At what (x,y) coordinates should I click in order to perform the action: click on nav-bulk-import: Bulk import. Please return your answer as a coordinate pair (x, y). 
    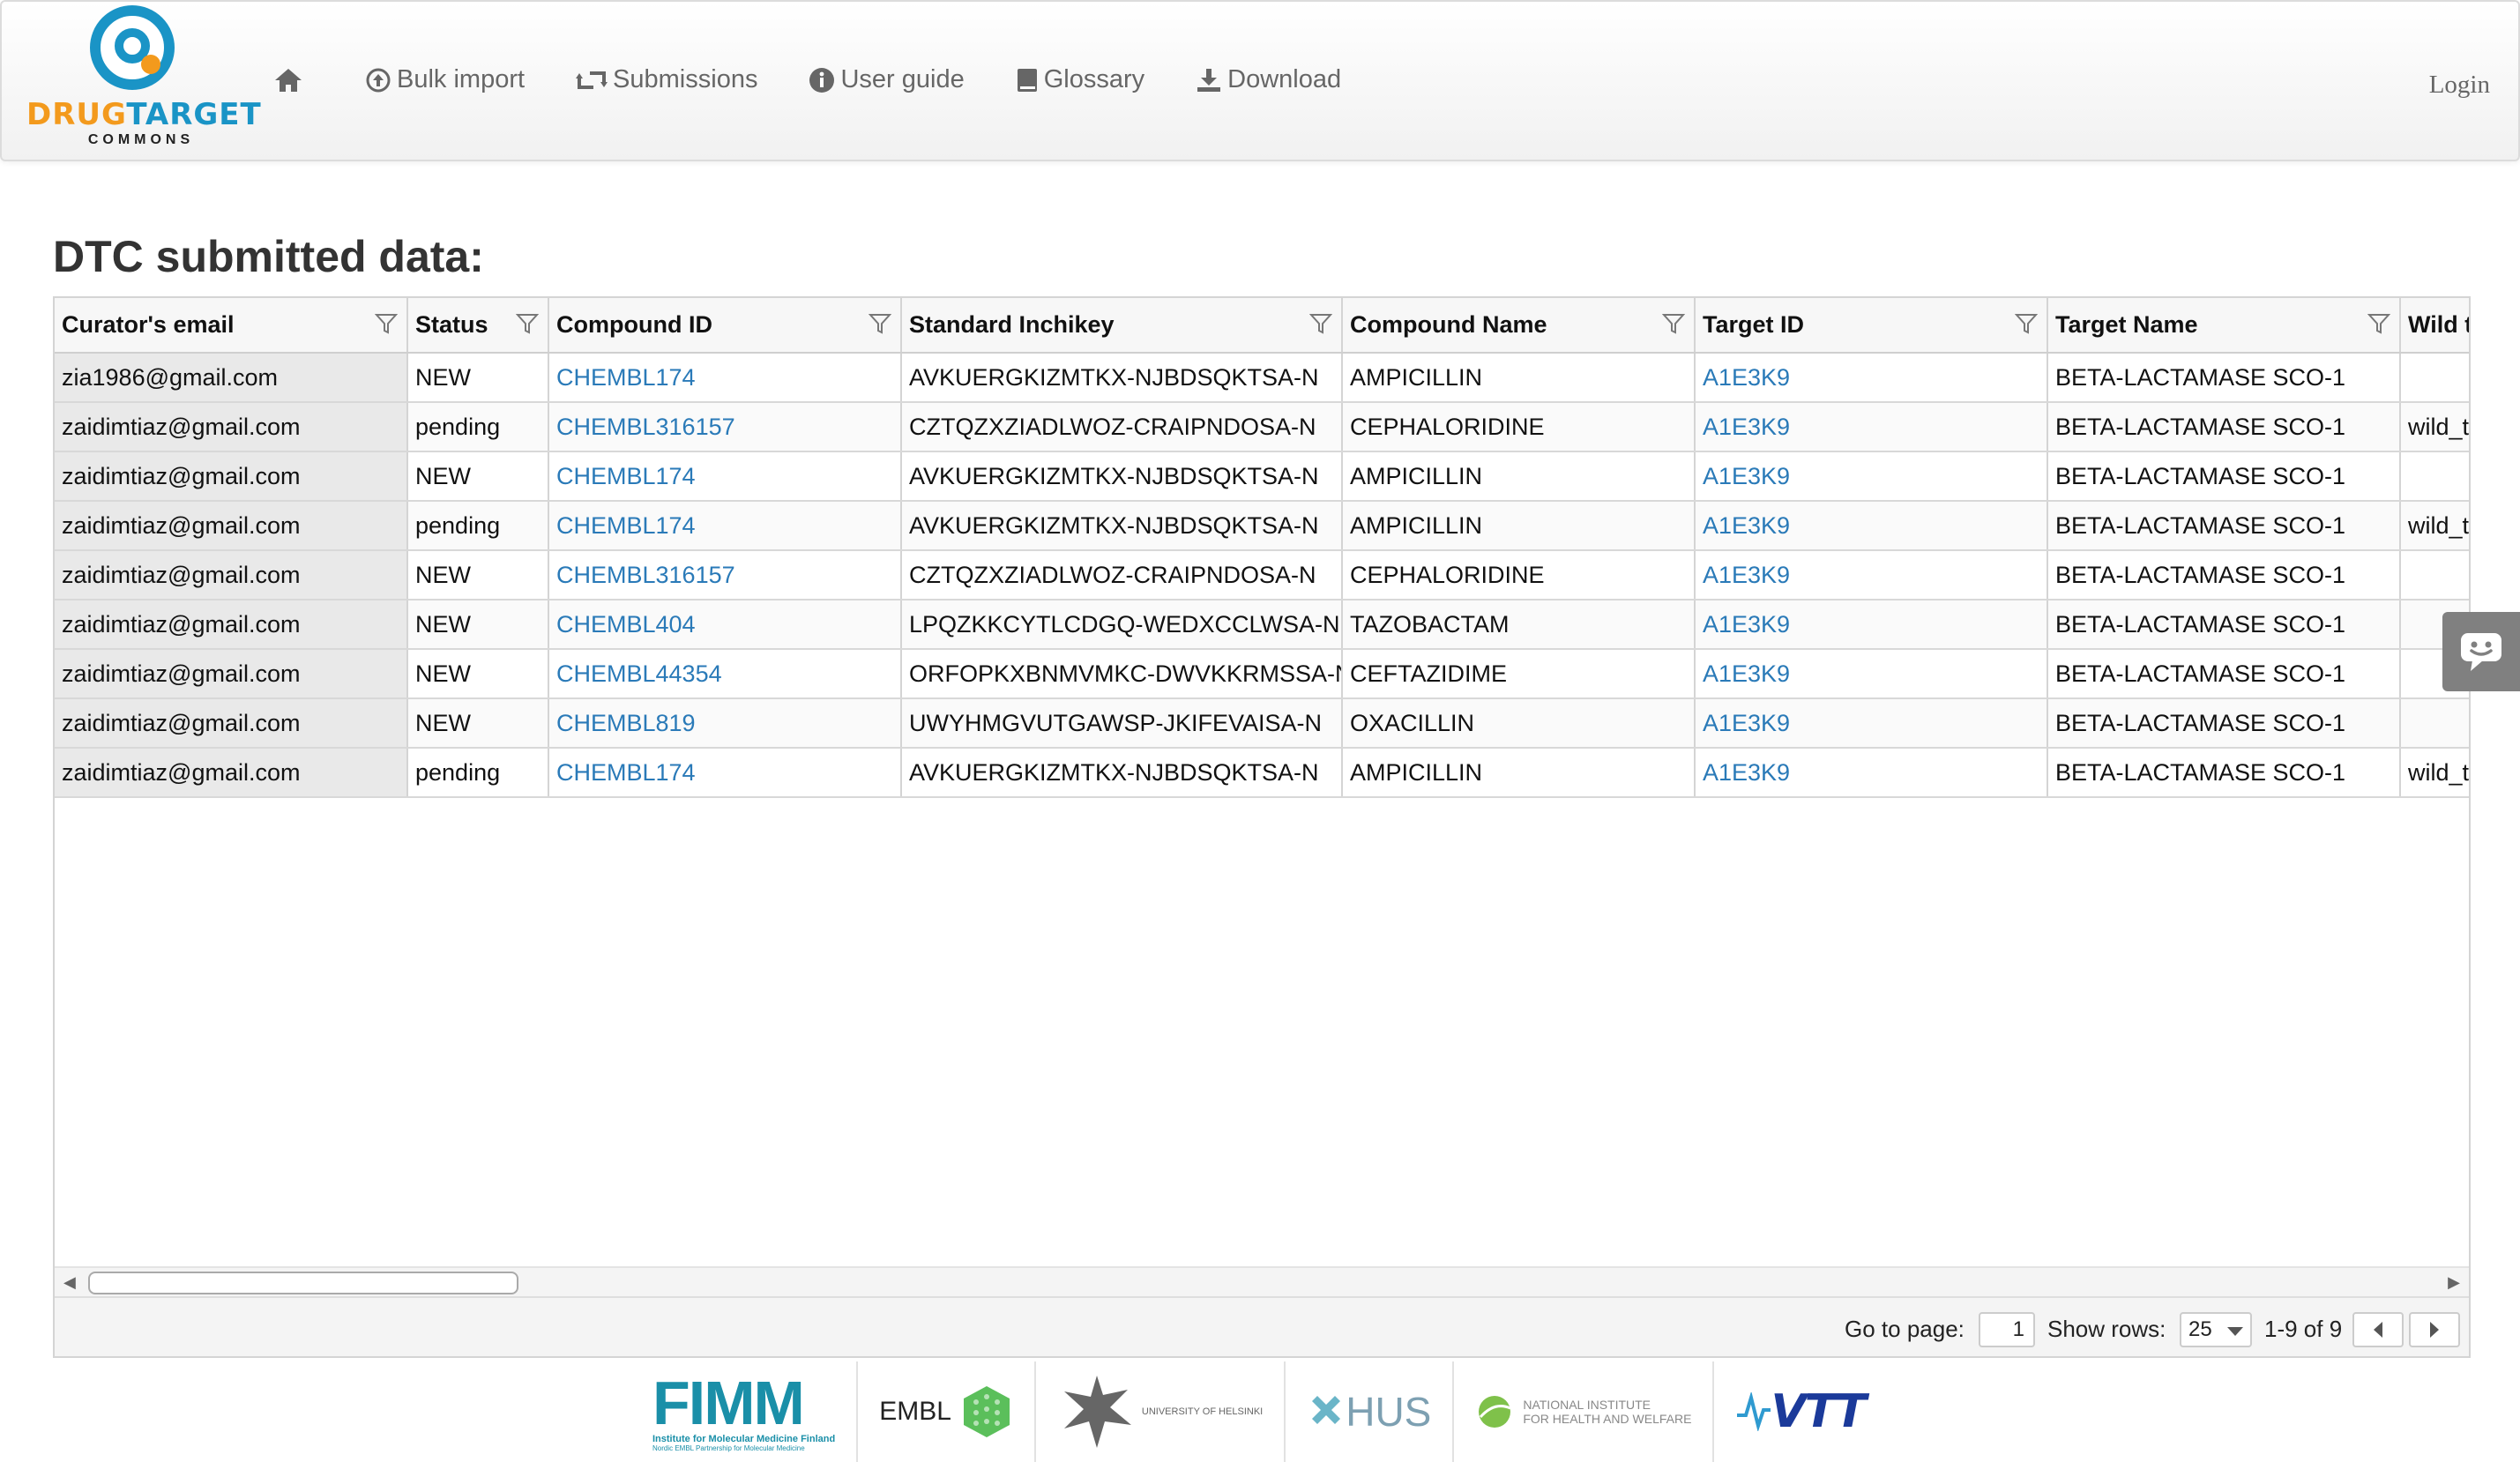
    Looking at the image, I should click on (445, 79).